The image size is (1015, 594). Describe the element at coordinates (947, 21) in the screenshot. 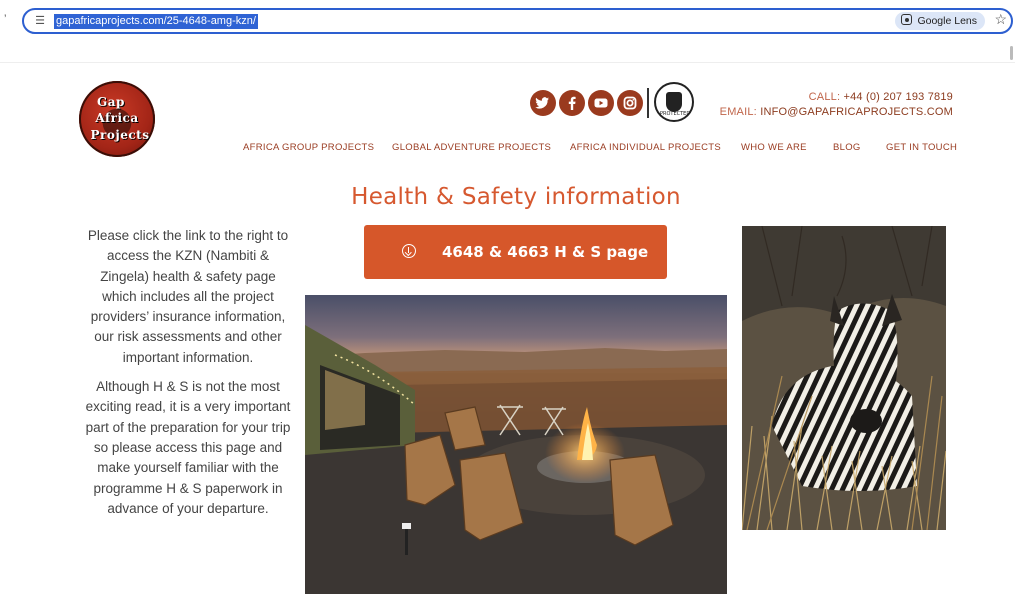

I see `google-lens-label: Google Lens` at that location.